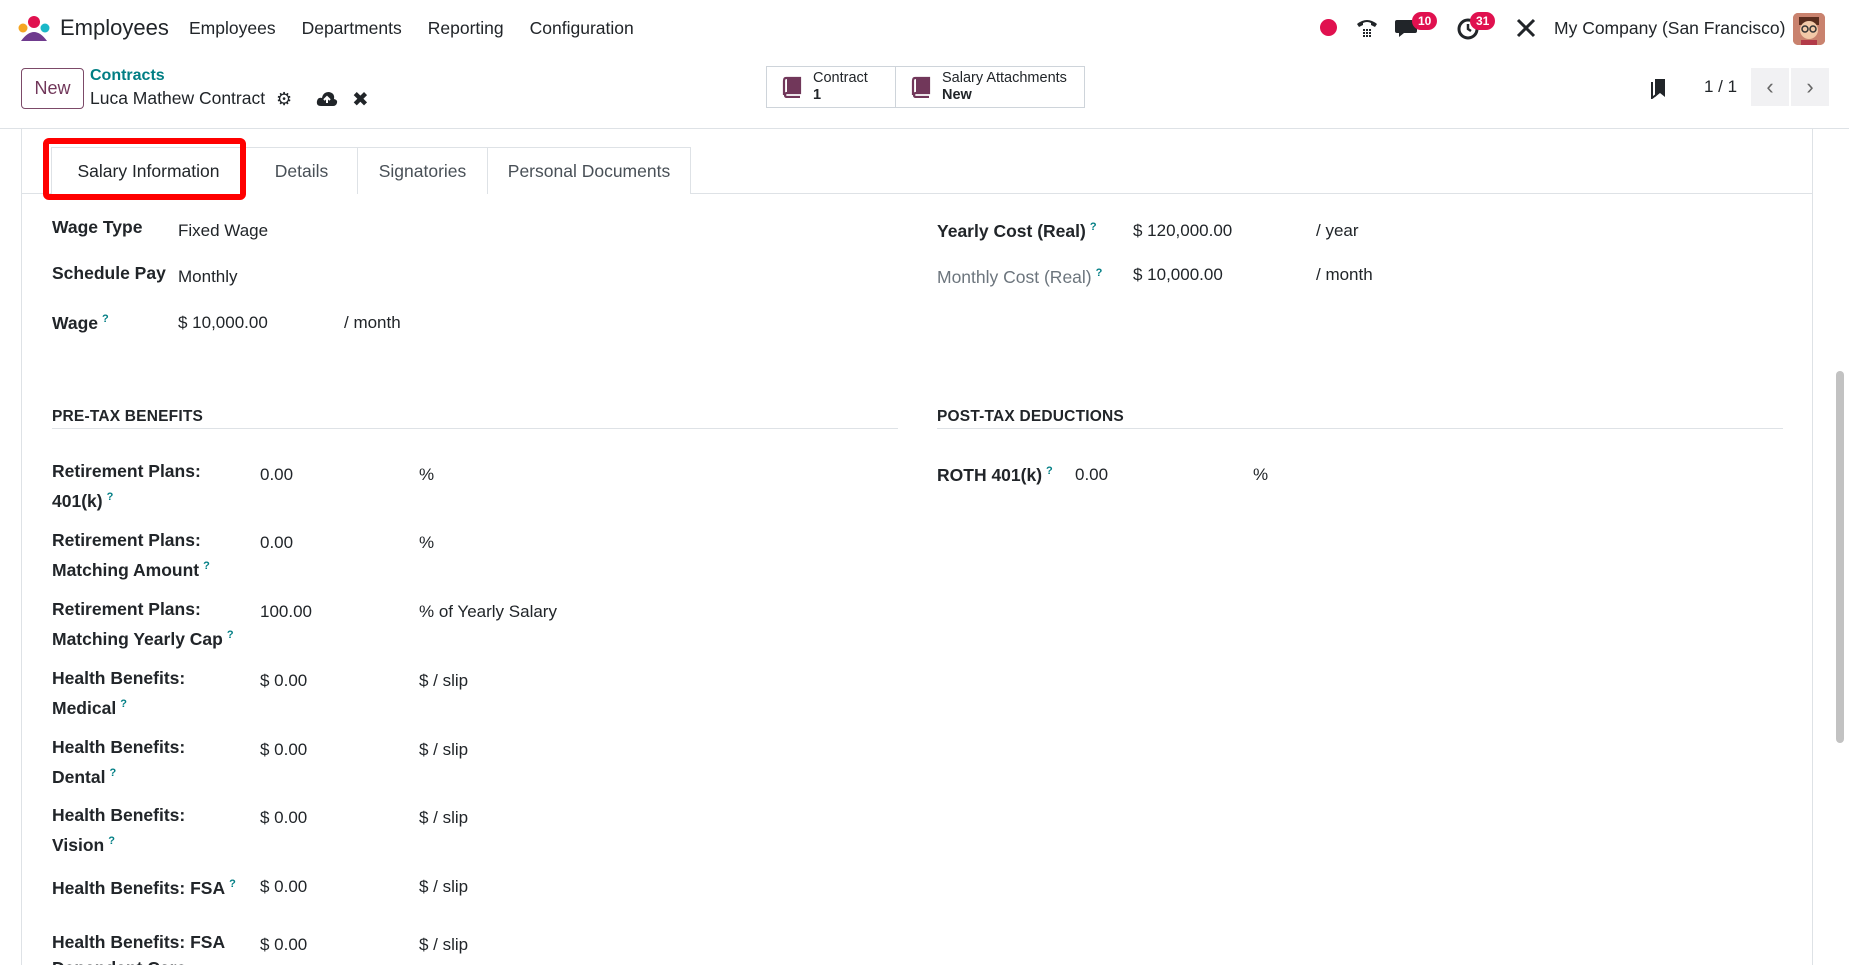  Describe the element at coordinates (360, 99) in the screenshot. I see `discard-close-icon: ✖` at that location.